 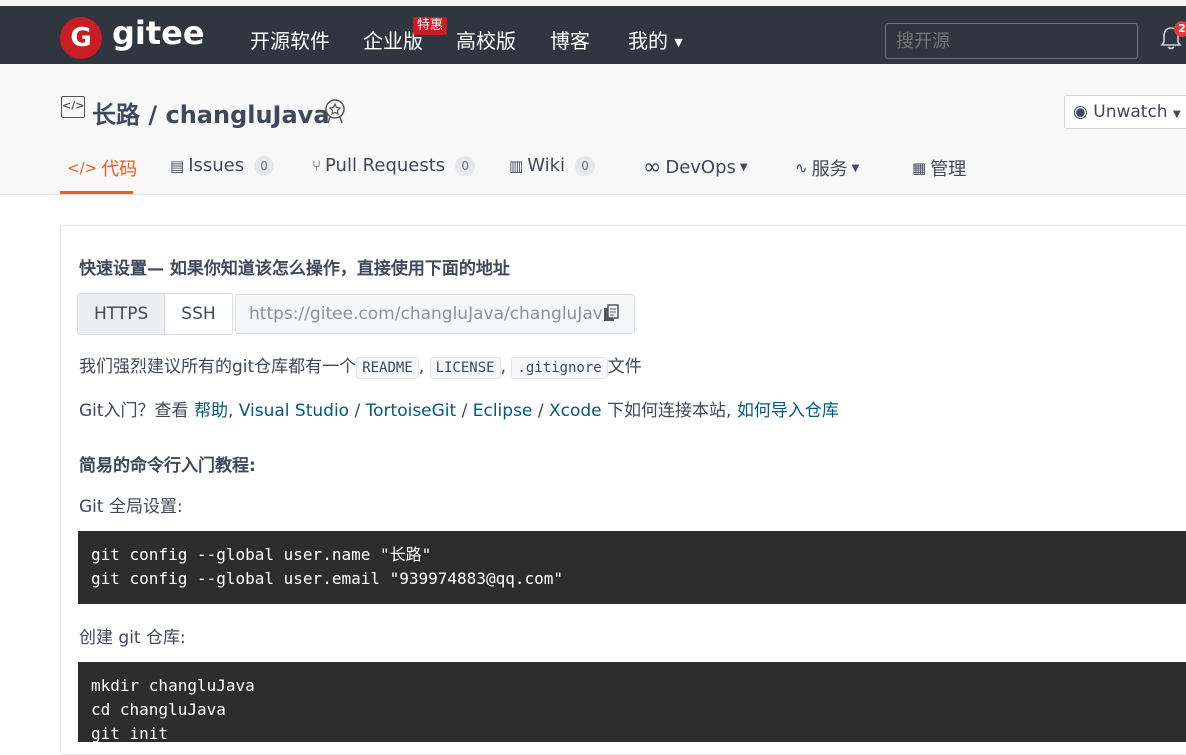 What do you see at coordinates (82, 168) in the screenshot?
I see `code-icon: </>` at bounding box center [82, 168].